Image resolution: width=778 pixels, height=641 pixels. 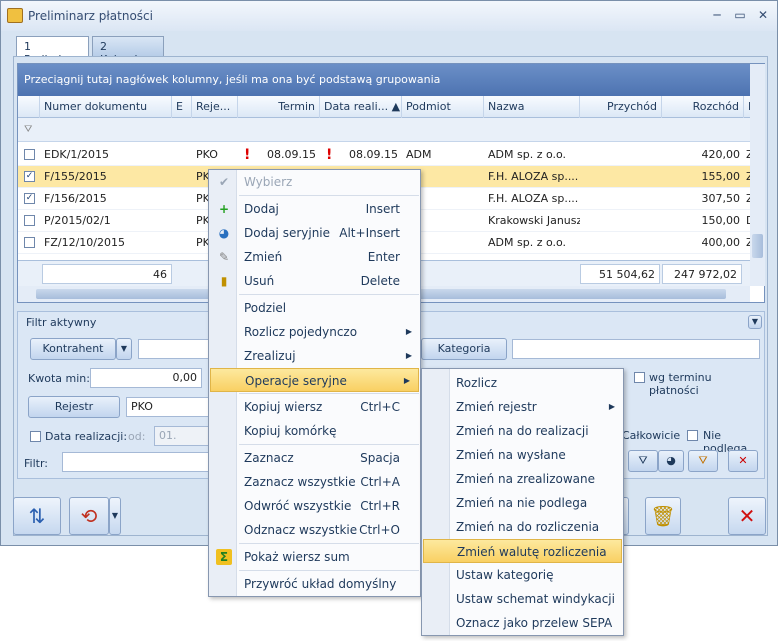 What do you see at coordinates (84, 242) in the screenshot?
I see `cell-doc: FZ/12/10/2015` at bounding box center [84, 242].